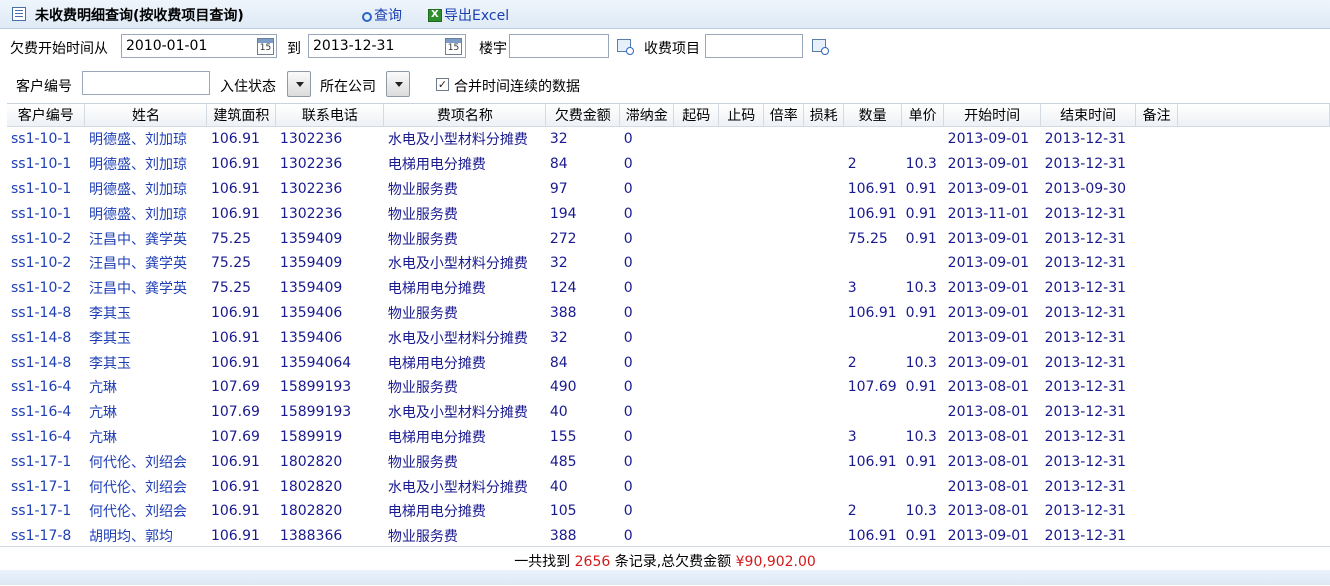 Image resolution: width=1330 pixels, height=586 pixels. What do you see at coordinates (330, 115) in the screenshot?
I see `column-header: 联系电话` at bounding box center [330, 115].